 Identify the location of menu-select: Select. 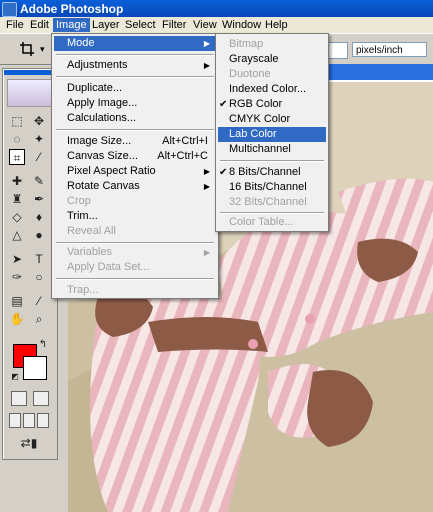
(140, 25).